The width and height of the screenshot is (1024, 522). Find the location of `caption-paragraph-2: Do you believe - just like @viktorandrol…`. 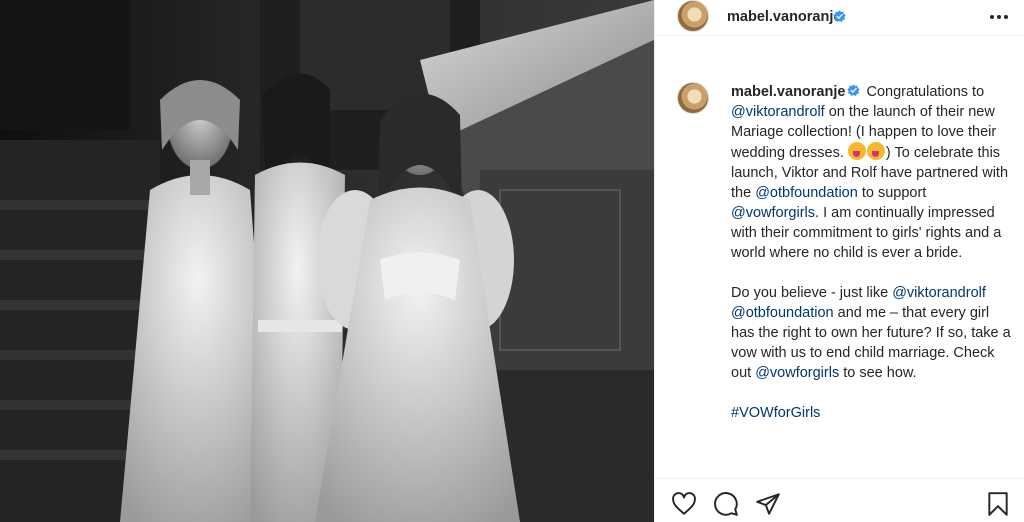

caption-paragraph-2: Do you believe - just like @viktorandrol… is located at coordinates (872, 333).